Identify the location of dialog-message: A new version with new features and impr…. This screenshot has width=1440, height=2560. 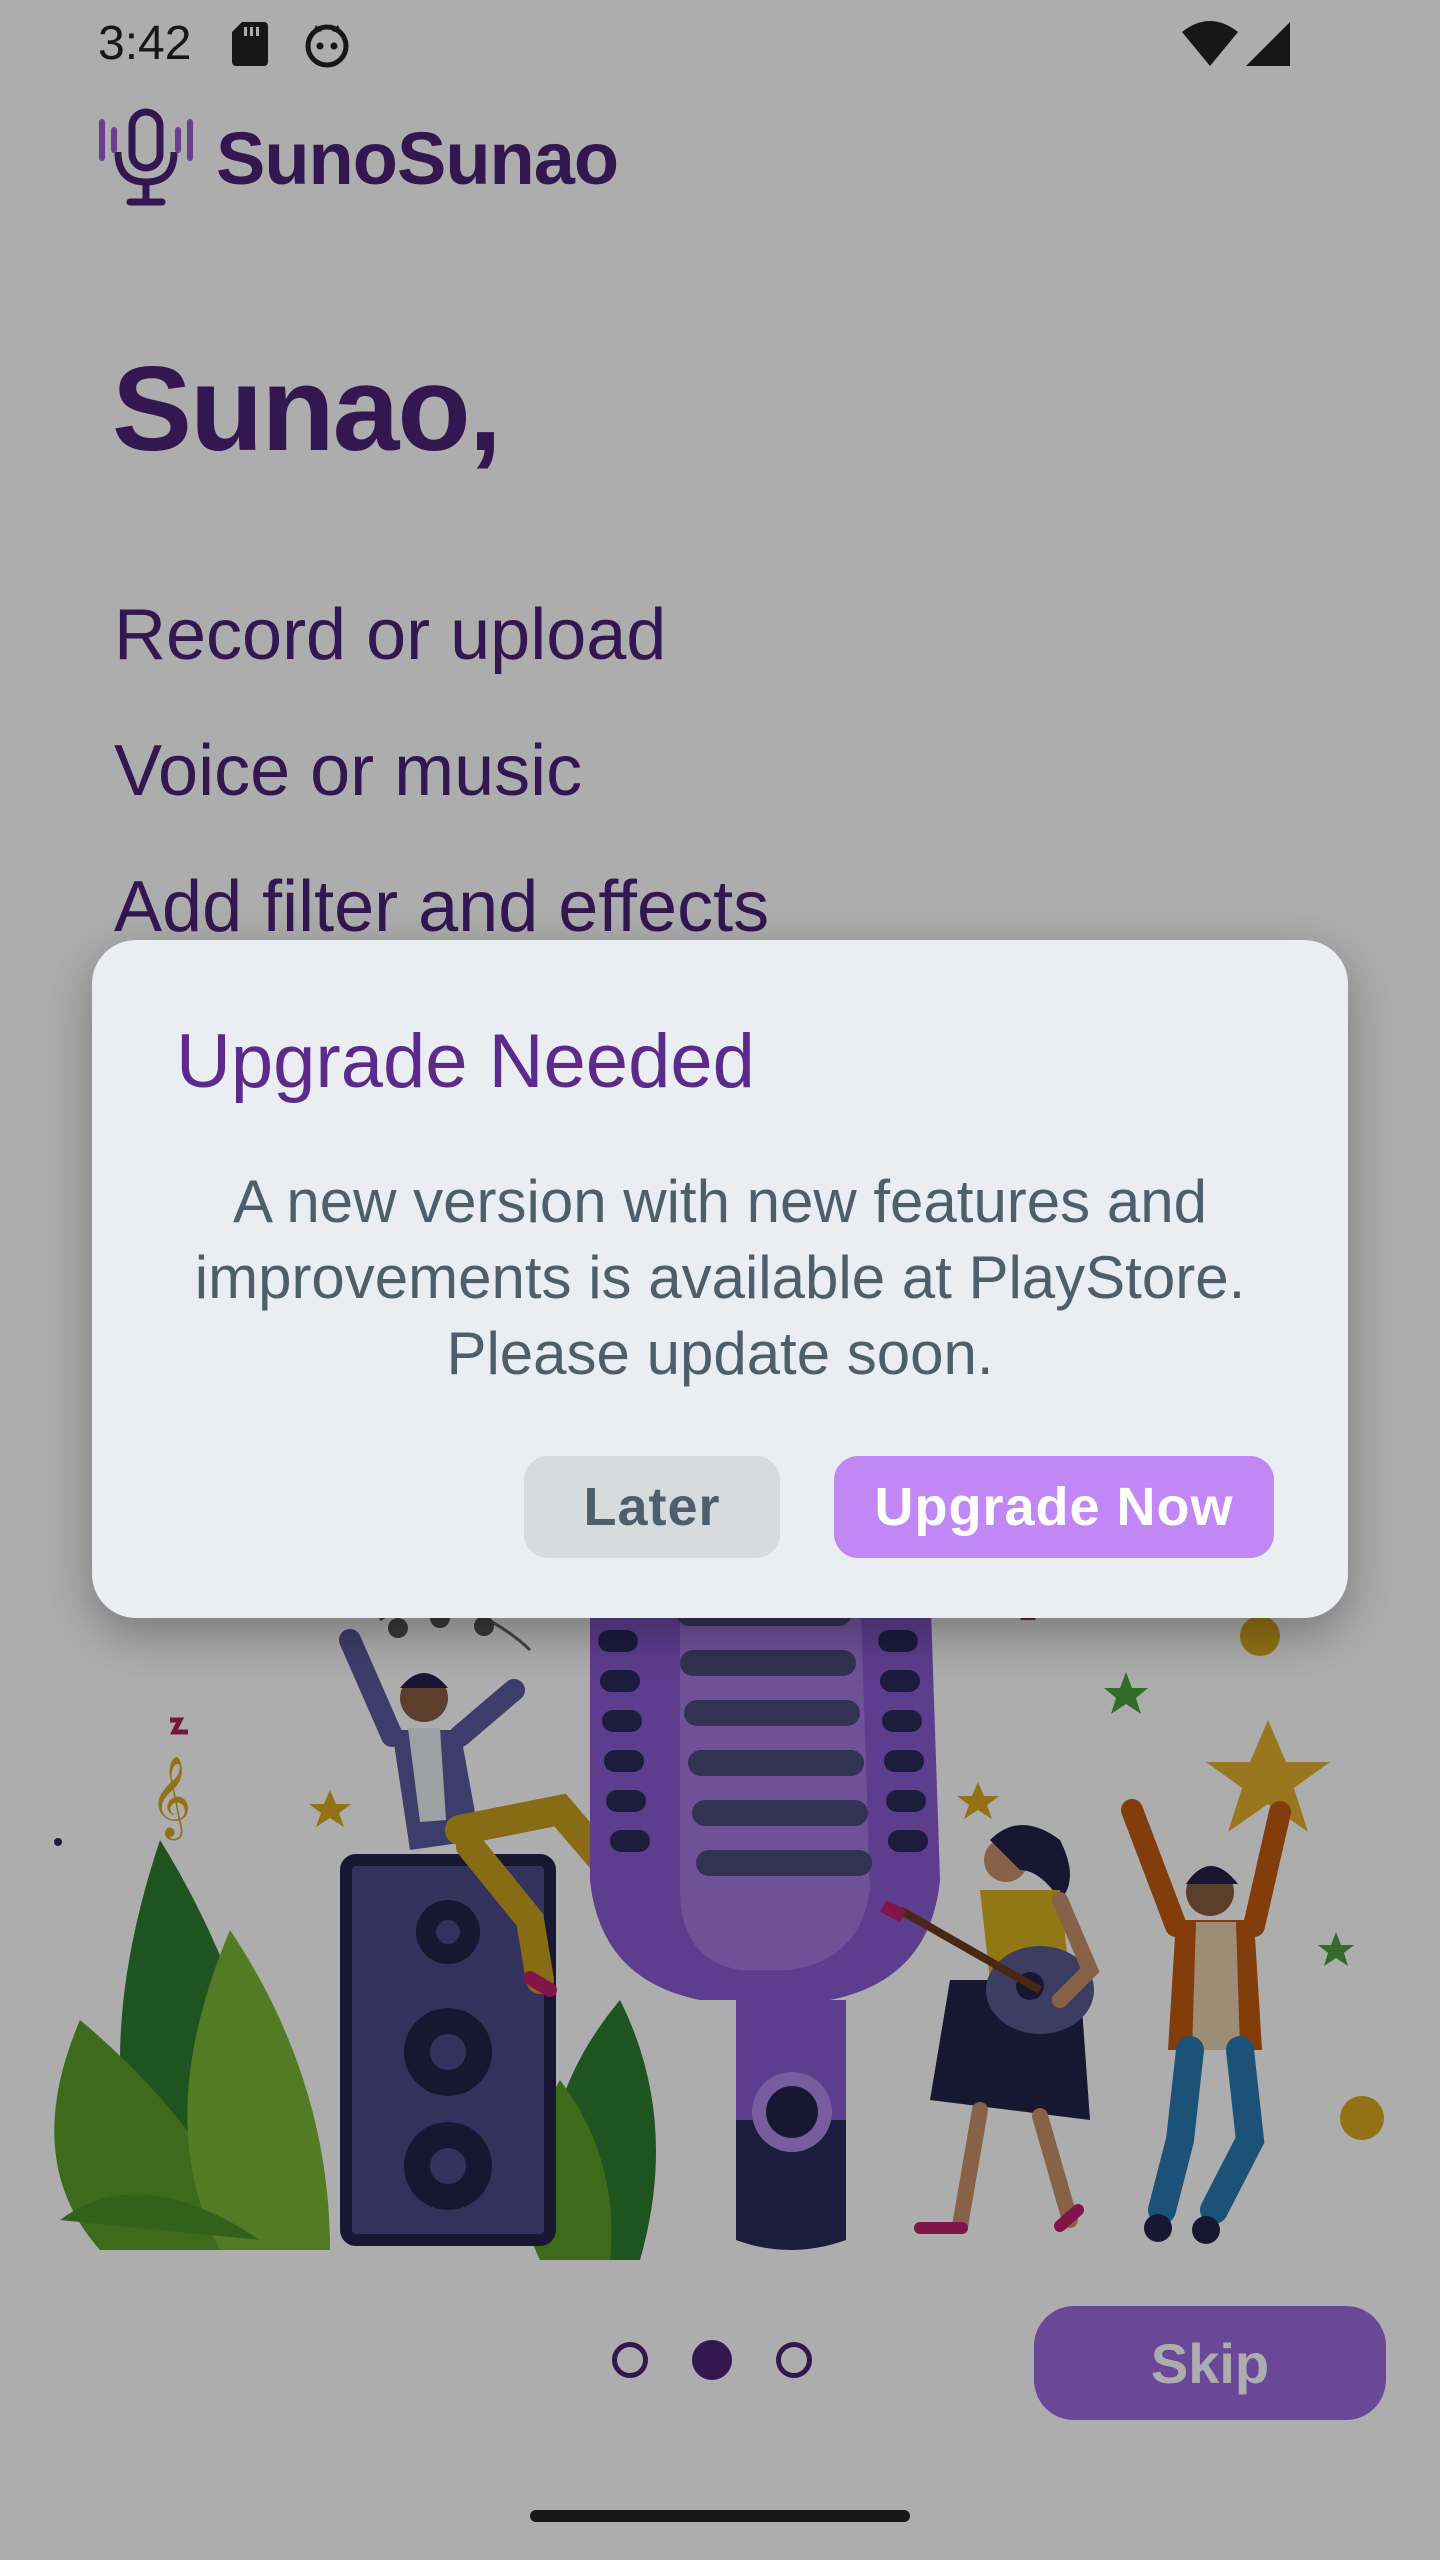
(720, 1277).